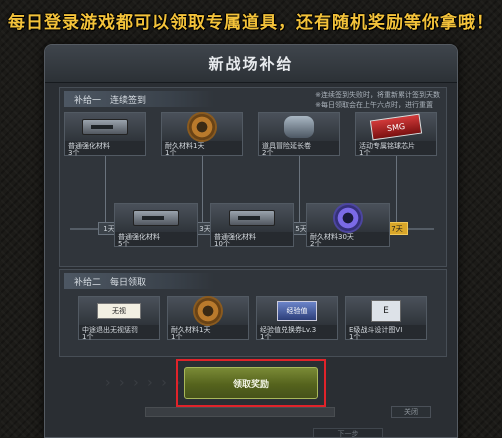  I want to click on close-button: 关闭, so click(411, 412).